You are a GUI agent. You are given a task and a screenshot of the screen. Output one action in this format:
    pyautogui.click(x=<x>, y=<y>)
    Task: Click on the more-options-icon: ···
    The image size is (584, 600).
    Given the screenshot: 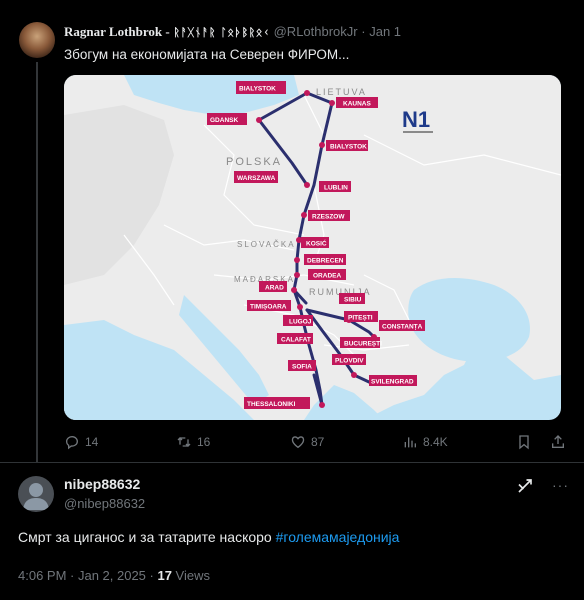 What is the action you would take?
    pyautogui.click(x=560, y=485)
    